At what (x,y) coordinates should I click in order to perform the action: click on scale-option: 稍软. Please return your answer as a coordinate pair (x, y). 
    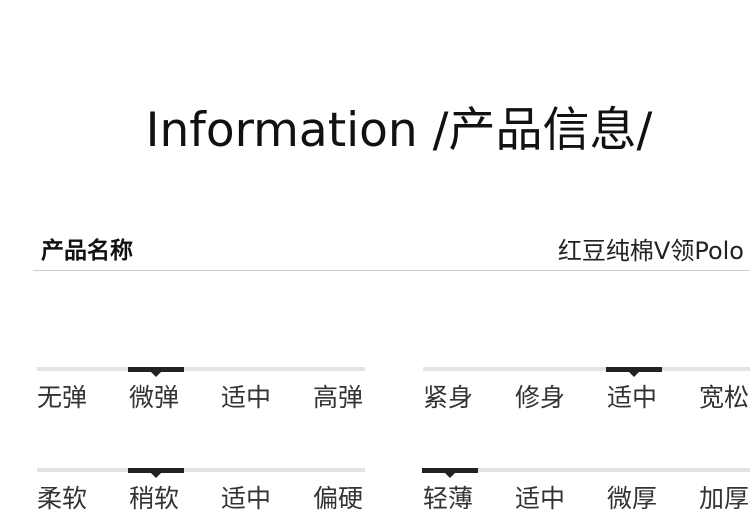
    Looking at the image, I should click on (154, 498).